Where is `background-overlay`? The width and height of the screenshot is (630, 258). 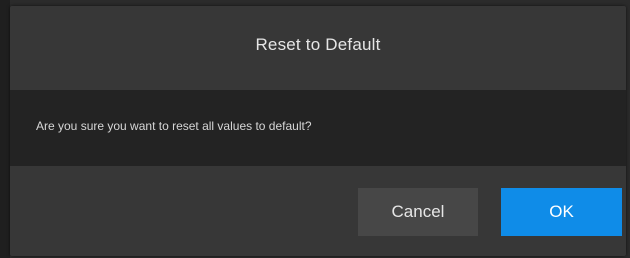
background-overlay is located at coordinates (5, 129).